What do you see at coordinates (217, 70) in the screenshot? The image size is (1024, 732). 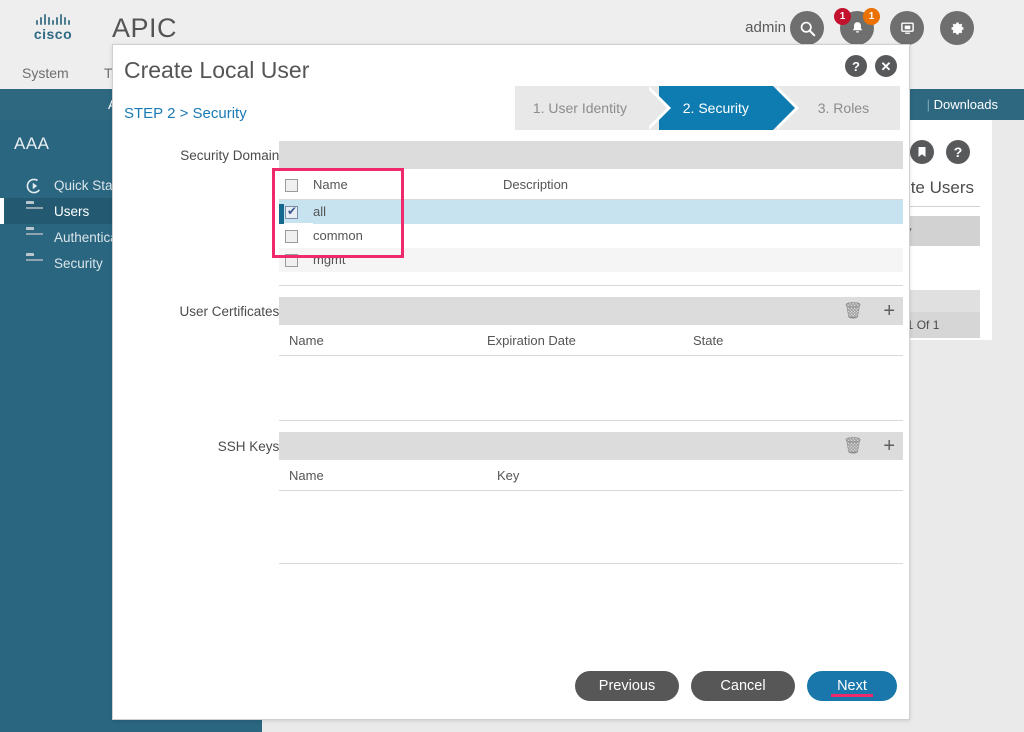 I see `dialog-title: Create Local User` at bounding box center [217, 70].